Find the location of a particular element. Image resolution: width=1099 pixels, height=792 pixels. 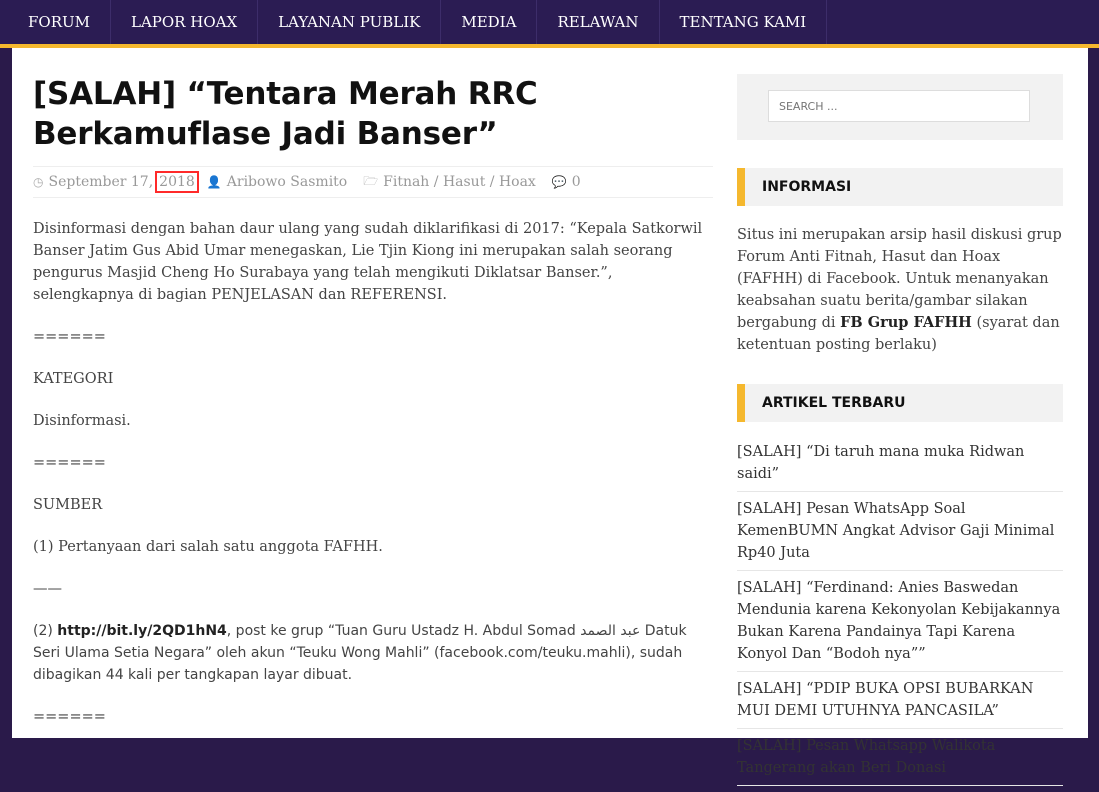

source-2-link: http://bit.ly/2QD1hN4 is located at coordinates (142, 631).